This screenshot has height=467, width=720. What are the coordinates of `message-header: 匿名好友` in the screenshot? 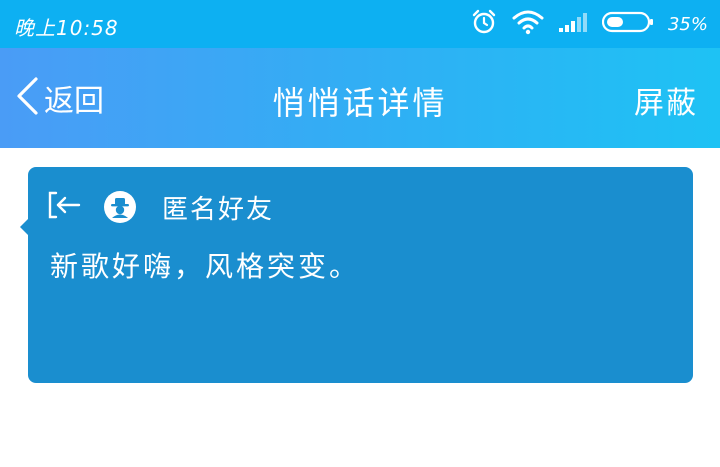 It's located at (161, 207).